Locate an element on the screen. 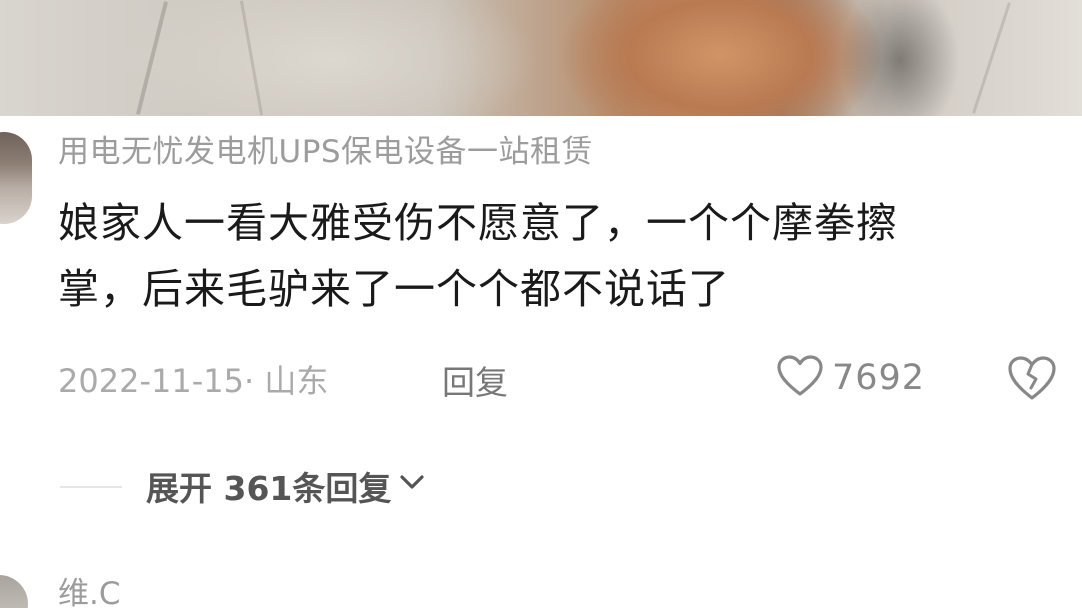 The image size is (1082, 608). like-count: 7692 is located at coordinates (879, 378).